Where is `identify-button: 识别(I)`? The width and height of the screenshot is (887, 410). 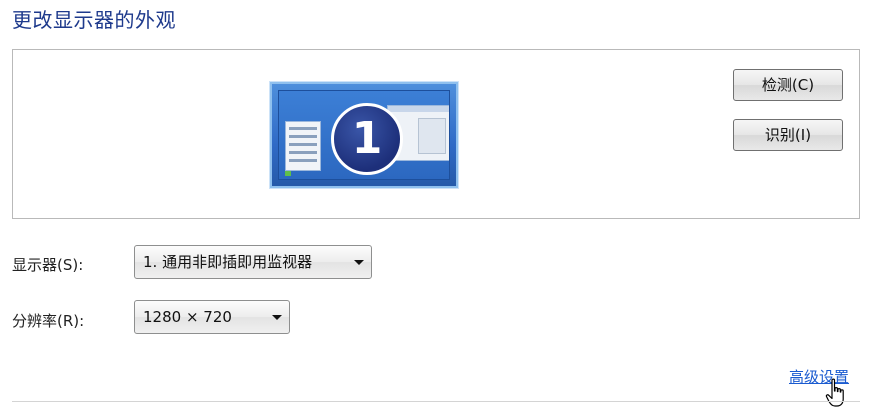
identify-button: 识别(I) is located at coordinates (788, 135).